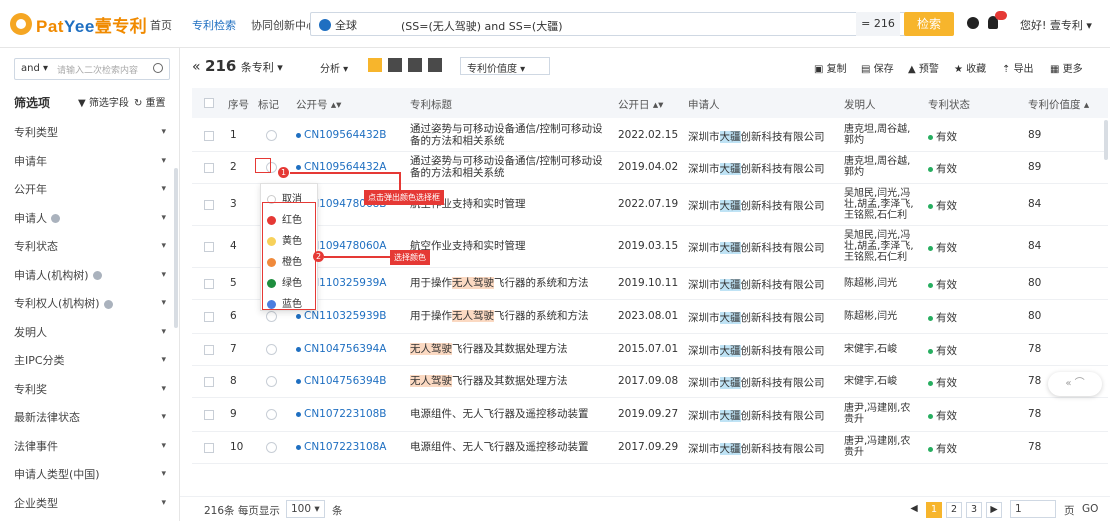  I want to click on patent-title: 无人驾驶飞行器及其数据处理方法, so click(510, 349).